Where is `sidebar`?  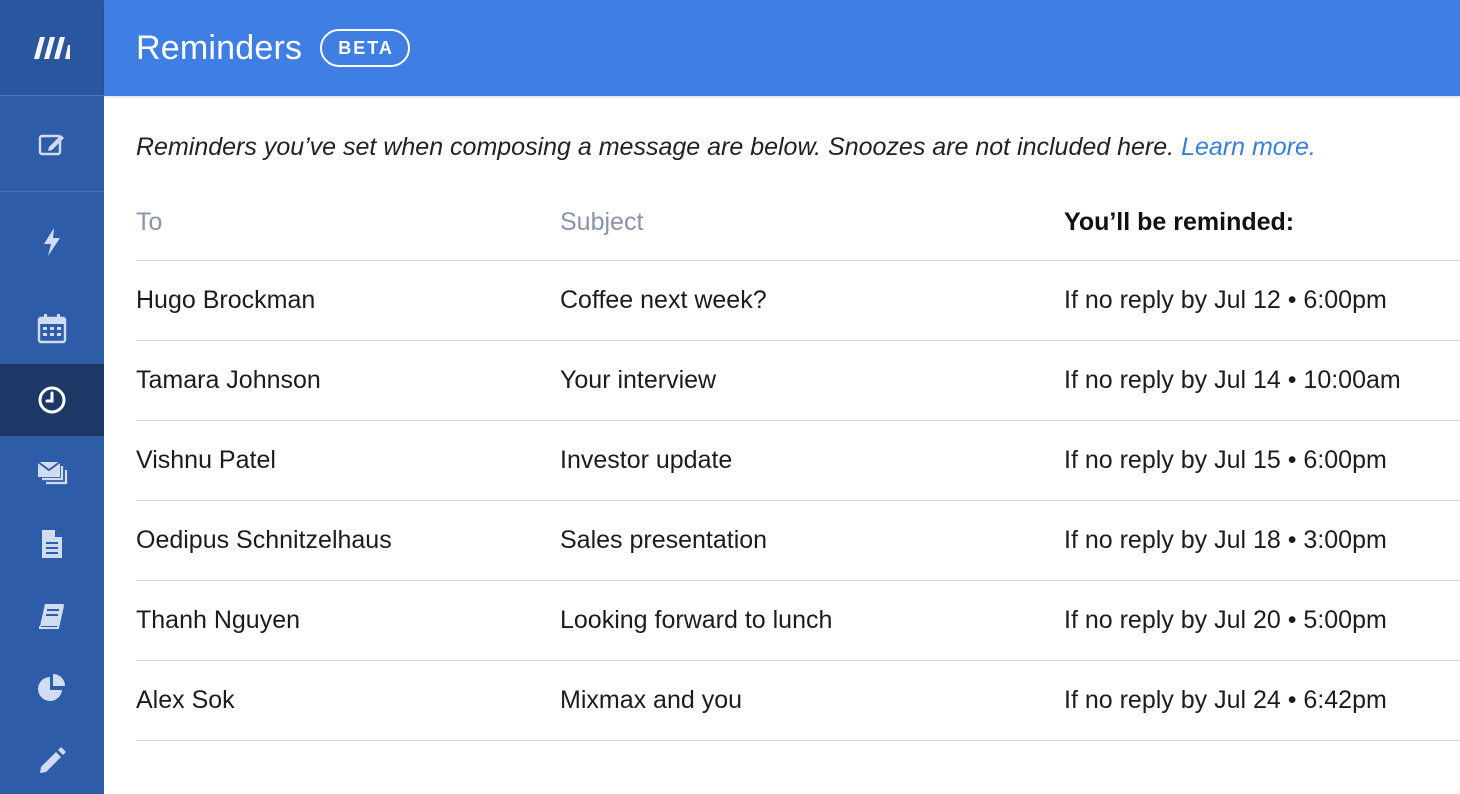
sidebar is located at coordinates (52, 397).